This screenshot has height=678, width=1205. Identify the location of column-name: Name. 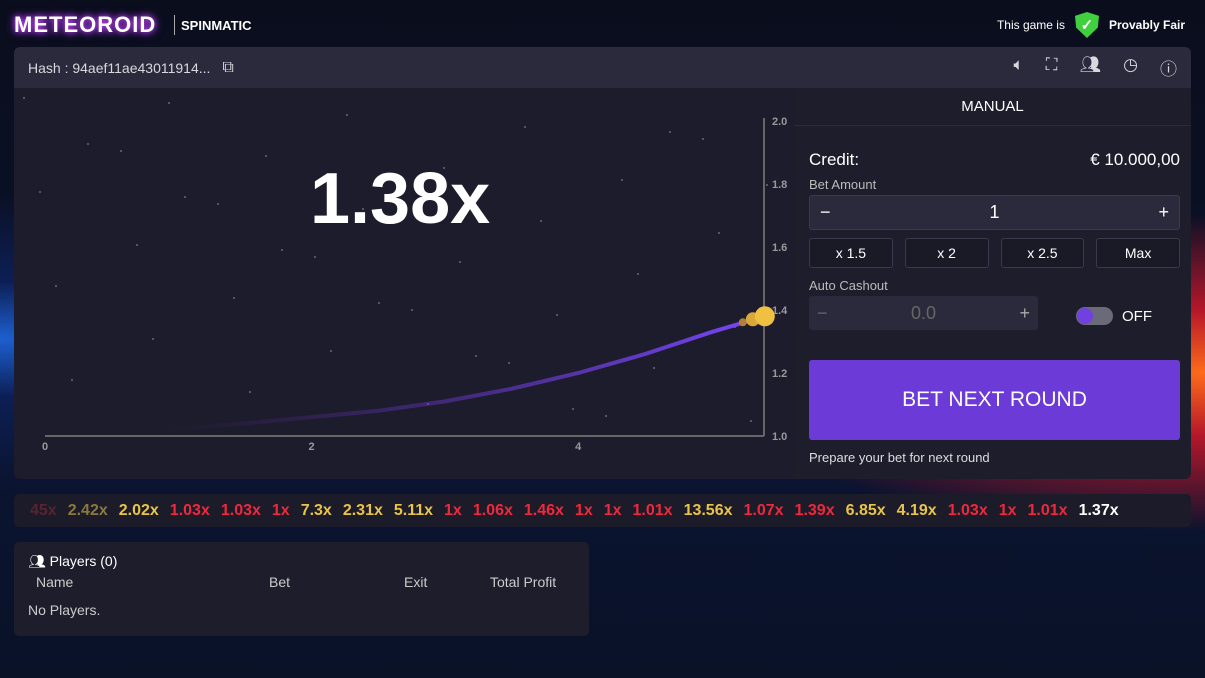
(55, 582).